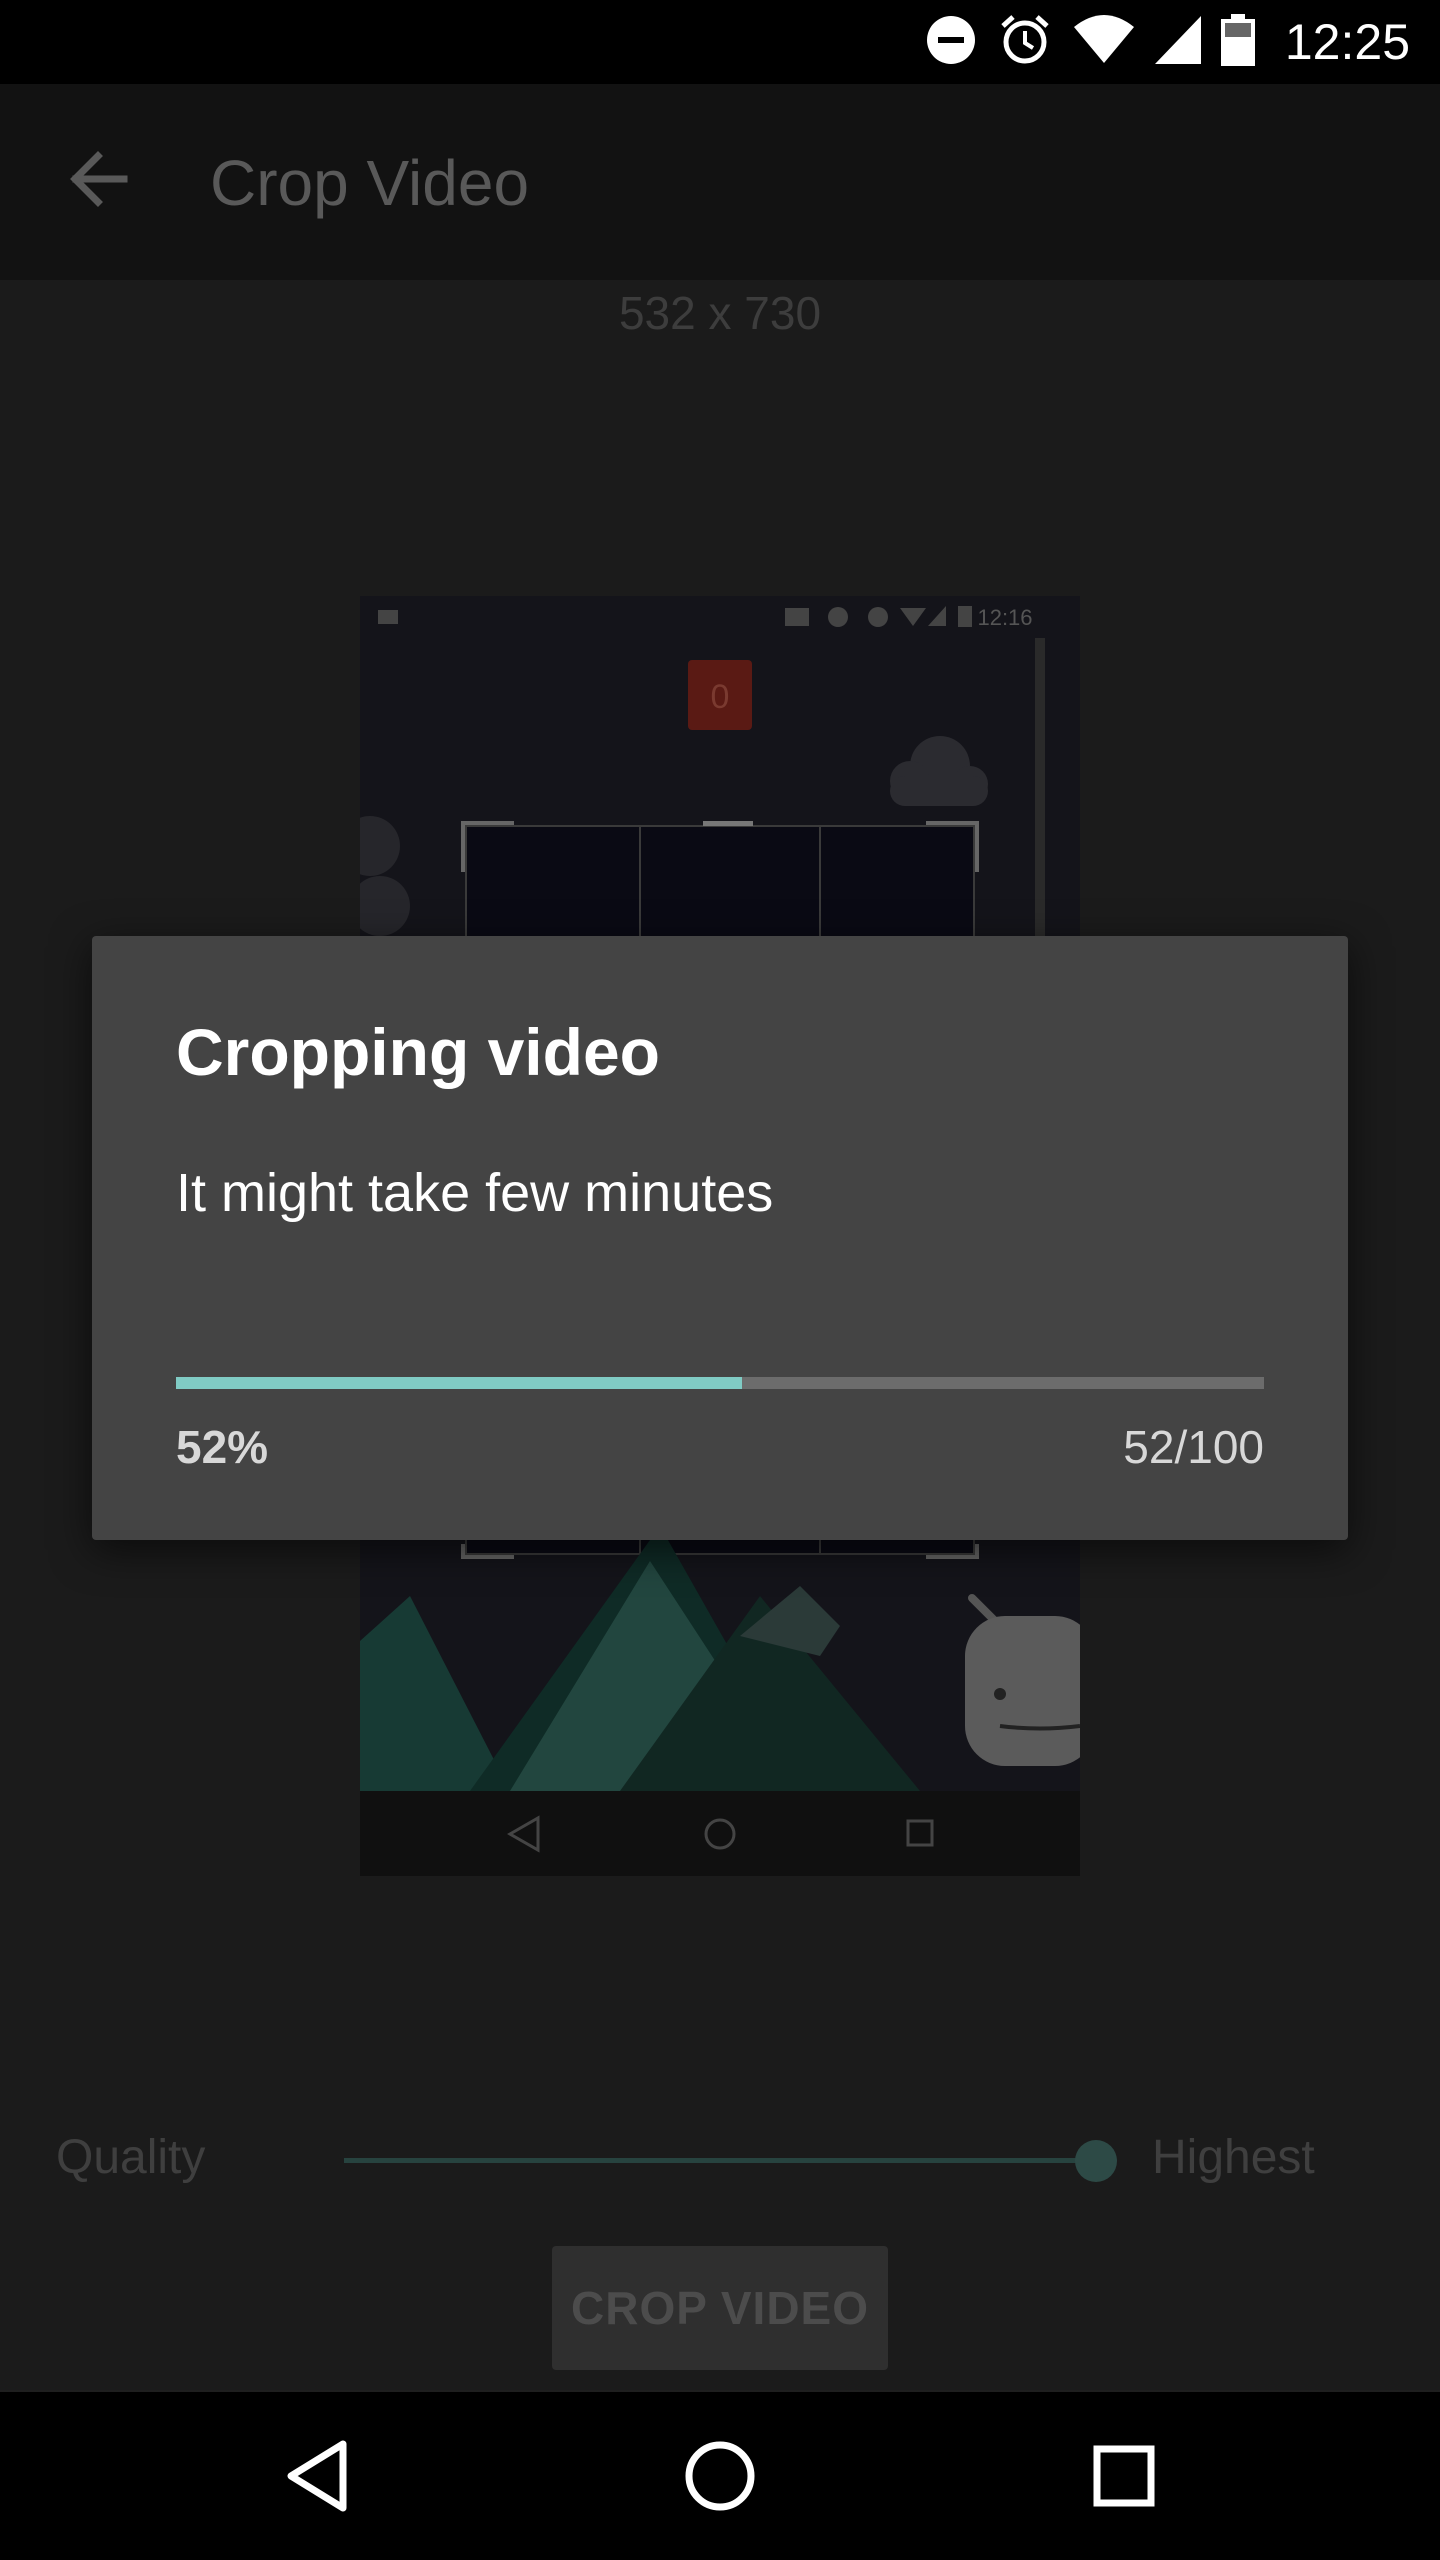 The height and width of the screenshot is (2560, 1440). Describe the element at coordinates (1347, 42) in the screenshot. I see `status-time: 12:25` at that location.